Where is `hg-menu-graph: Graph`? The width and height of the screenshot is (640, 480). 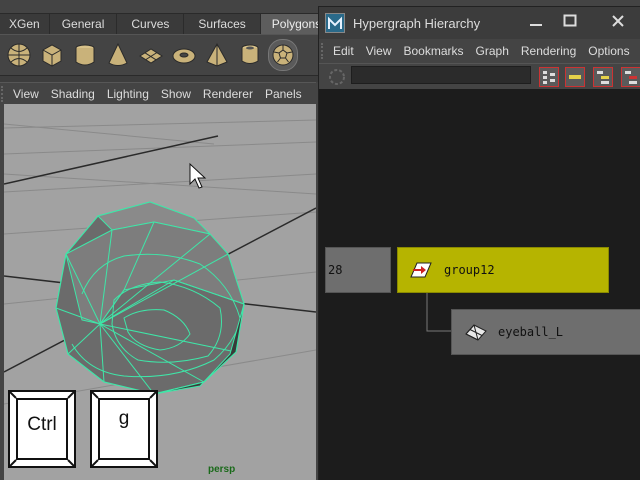 hg-menu-graph: Graph is located at coordinates (492, 51).